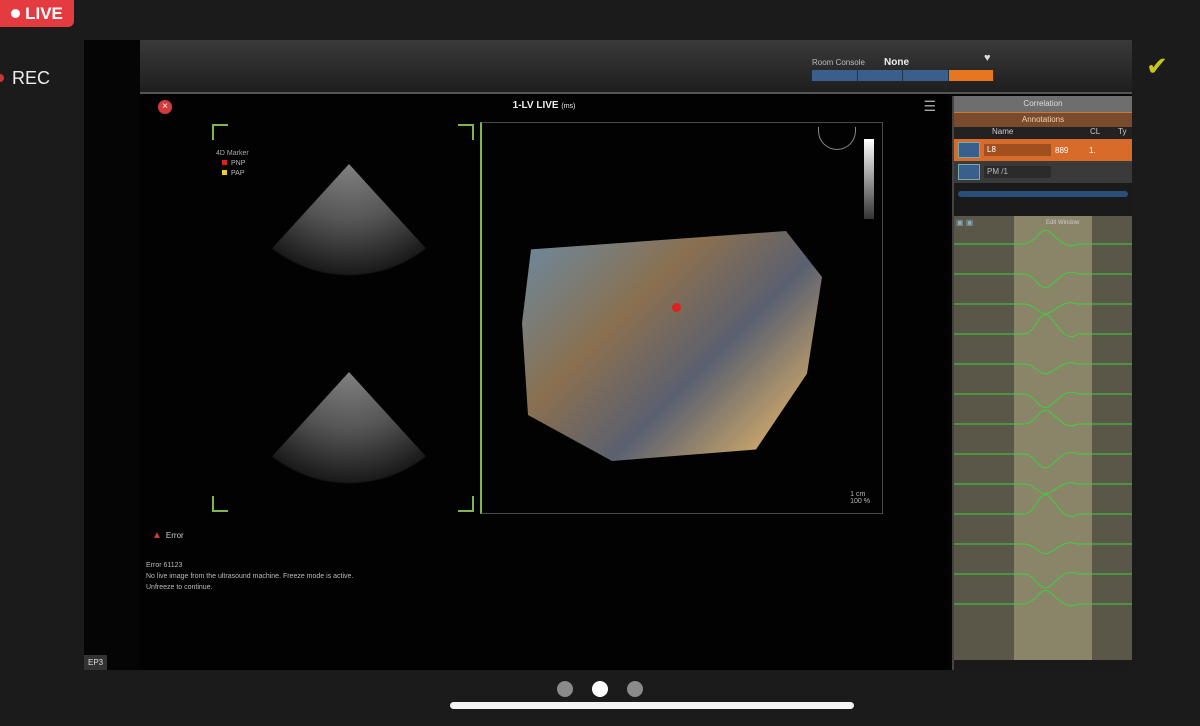  What do you see at coordinates (838, 62) in the screenshot?
I see `room-console-label: Room Console` at bounding box center [838, 62].